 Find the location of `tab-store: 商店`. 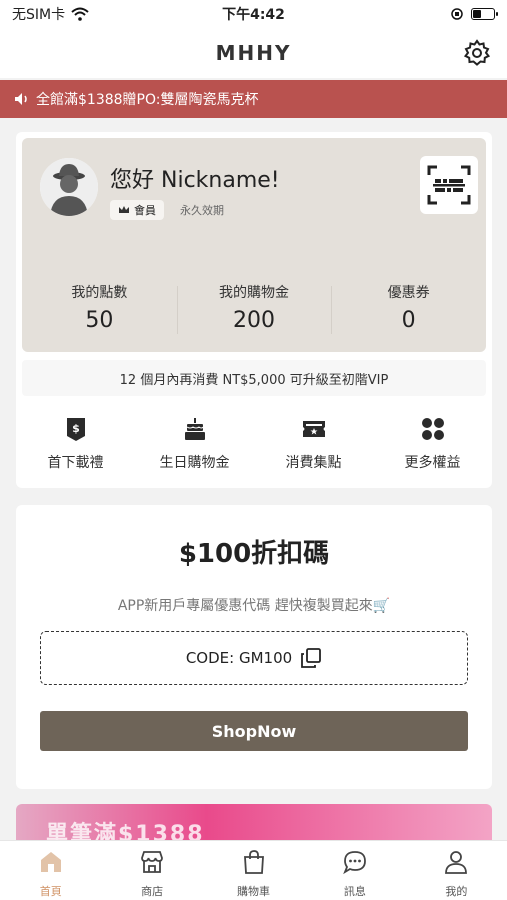

tab-store: 商店 is located at coordinates (151, 870).